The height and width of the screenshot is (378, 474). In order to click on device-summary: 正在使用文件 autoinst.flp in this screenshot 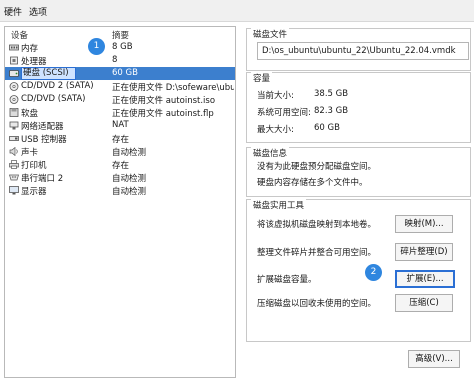, I will do `click(163, 114)`.